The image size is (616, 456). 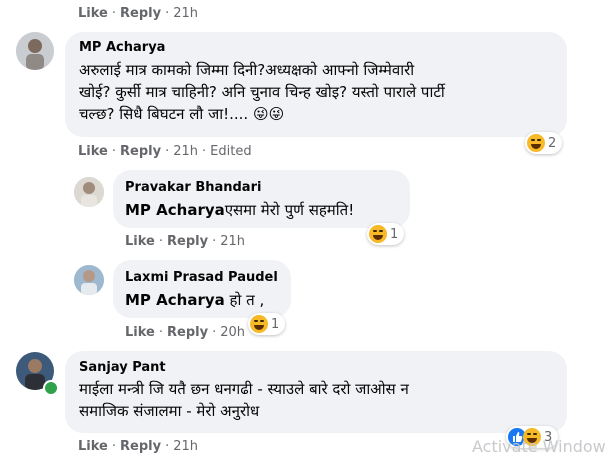 What do you see at coordinates (202, 289) in the screenshot?
I see `reply-bubble: Laxmi Prasad Paudel MP Acharya हो त ,` at bounding box center [202, 289].